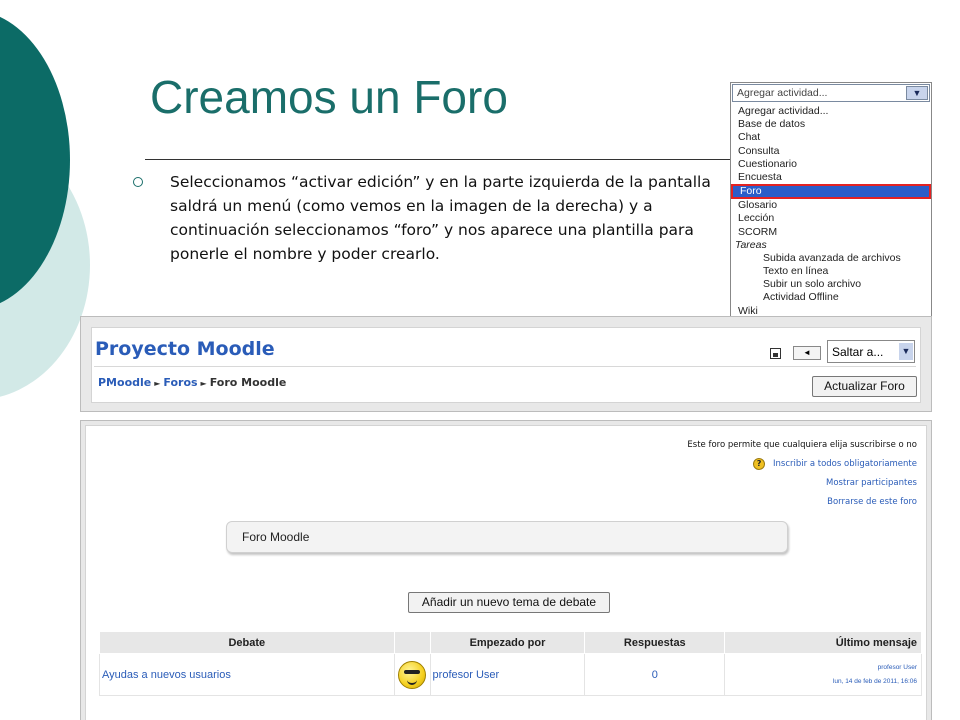 The width and height of the screenshot is (960, 720). I want to click on breadcrumb: PMoodle ► Foros ► Foro Moodle, so click(192, 382).